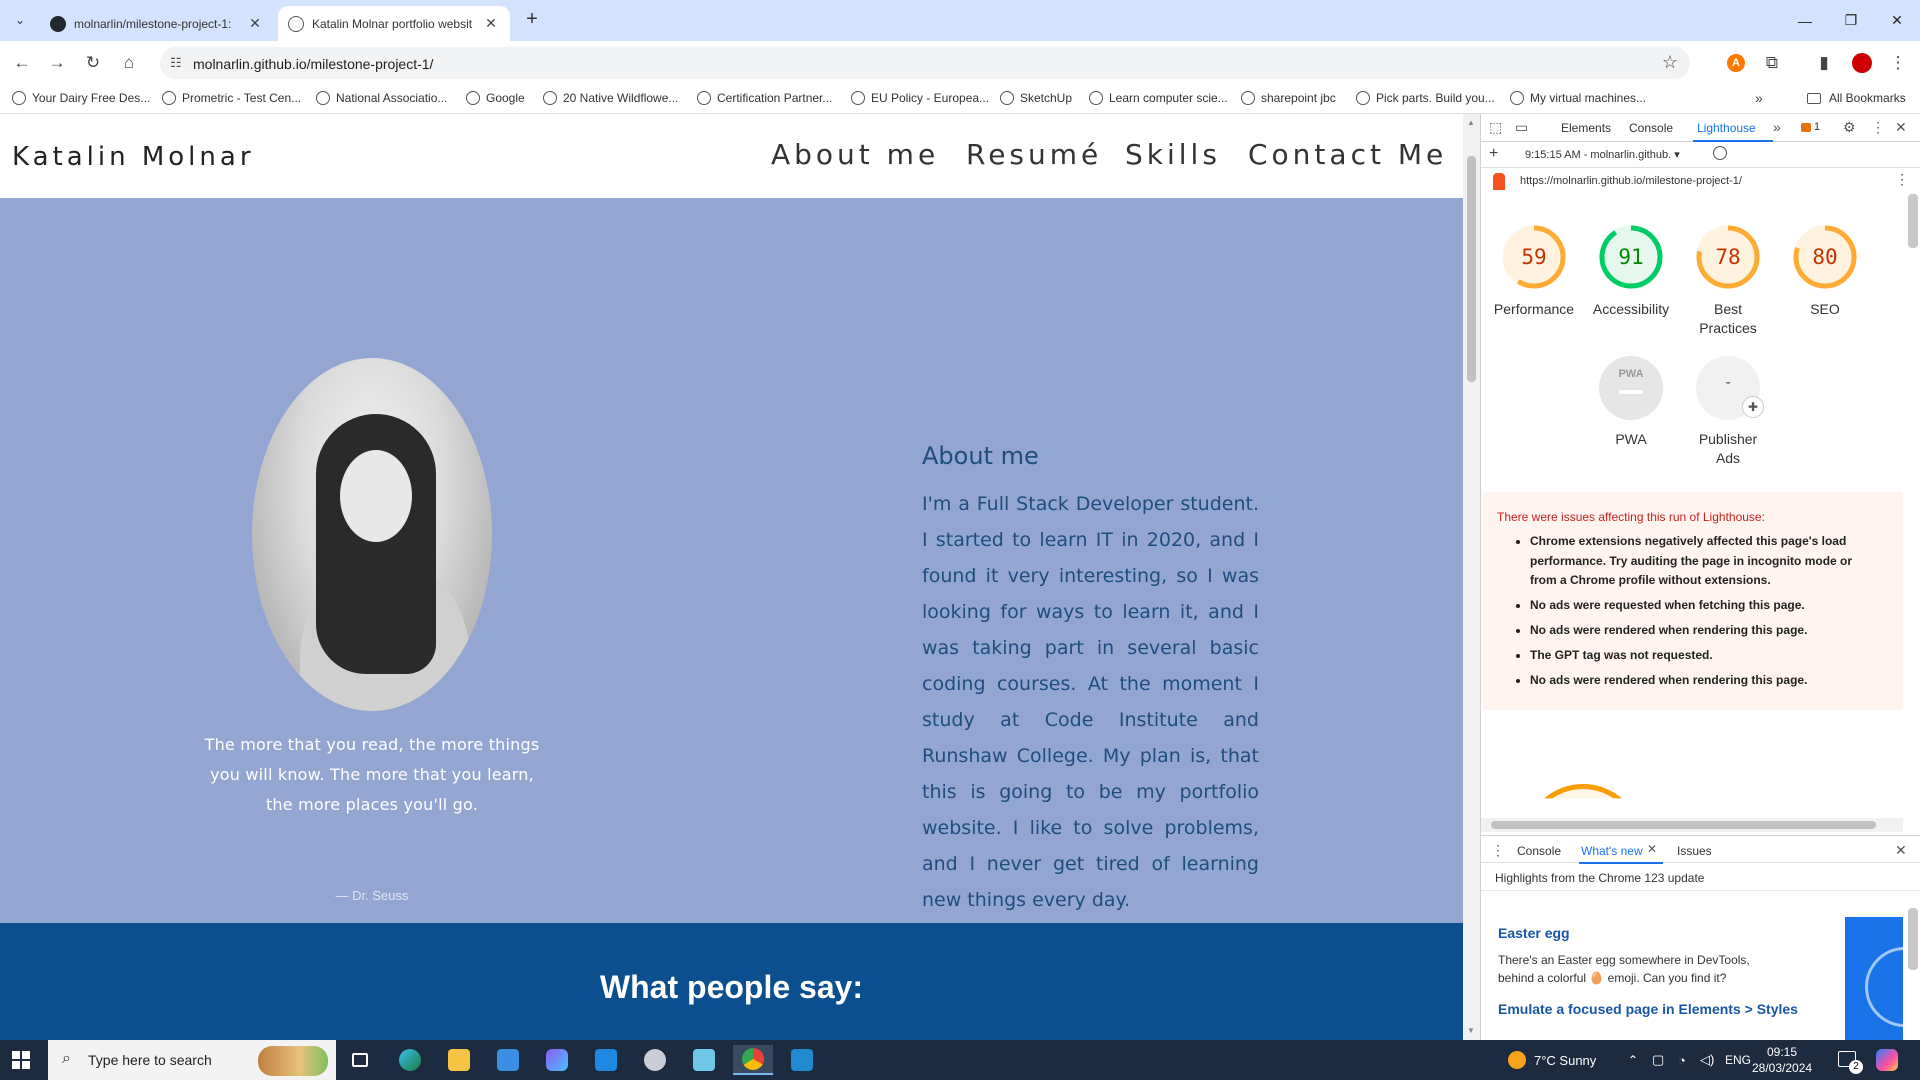  What do you see at coordinates (1288, 98) in the screenshot?
I see `bookmark-item: sharepoint jbc` at bounding box center [1288, 98].